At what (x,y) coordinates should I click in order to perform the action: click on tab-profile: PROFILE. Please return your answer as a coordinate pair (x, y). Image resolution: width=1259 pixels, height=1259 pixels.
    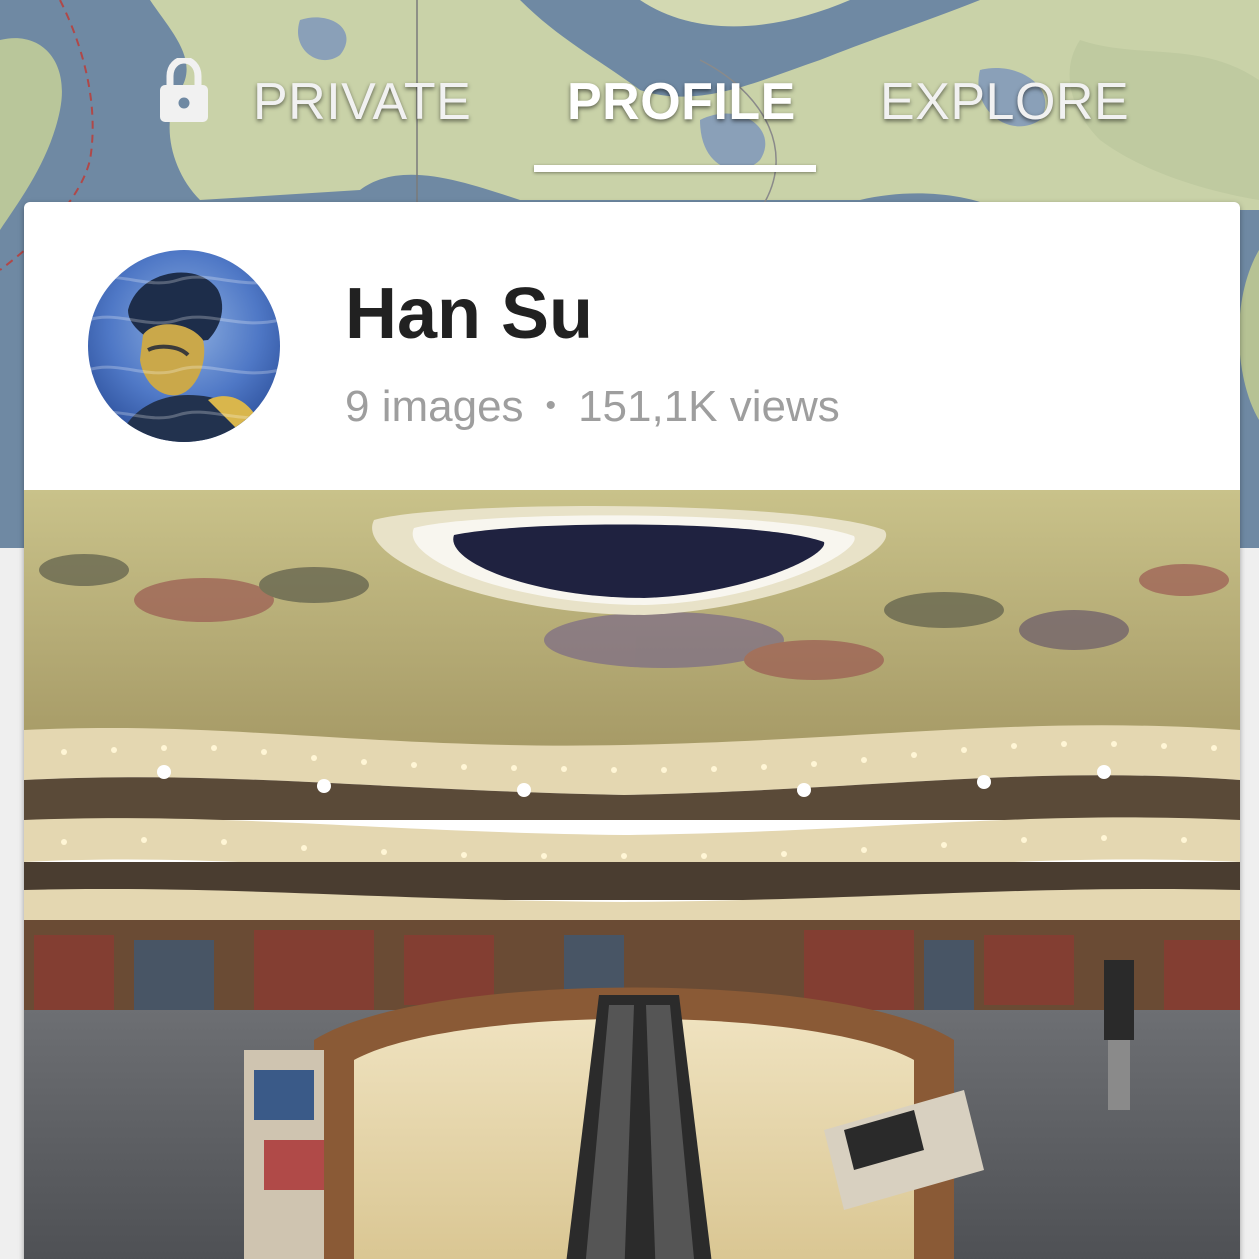
    Looking at the image, I should click on (681, 102).